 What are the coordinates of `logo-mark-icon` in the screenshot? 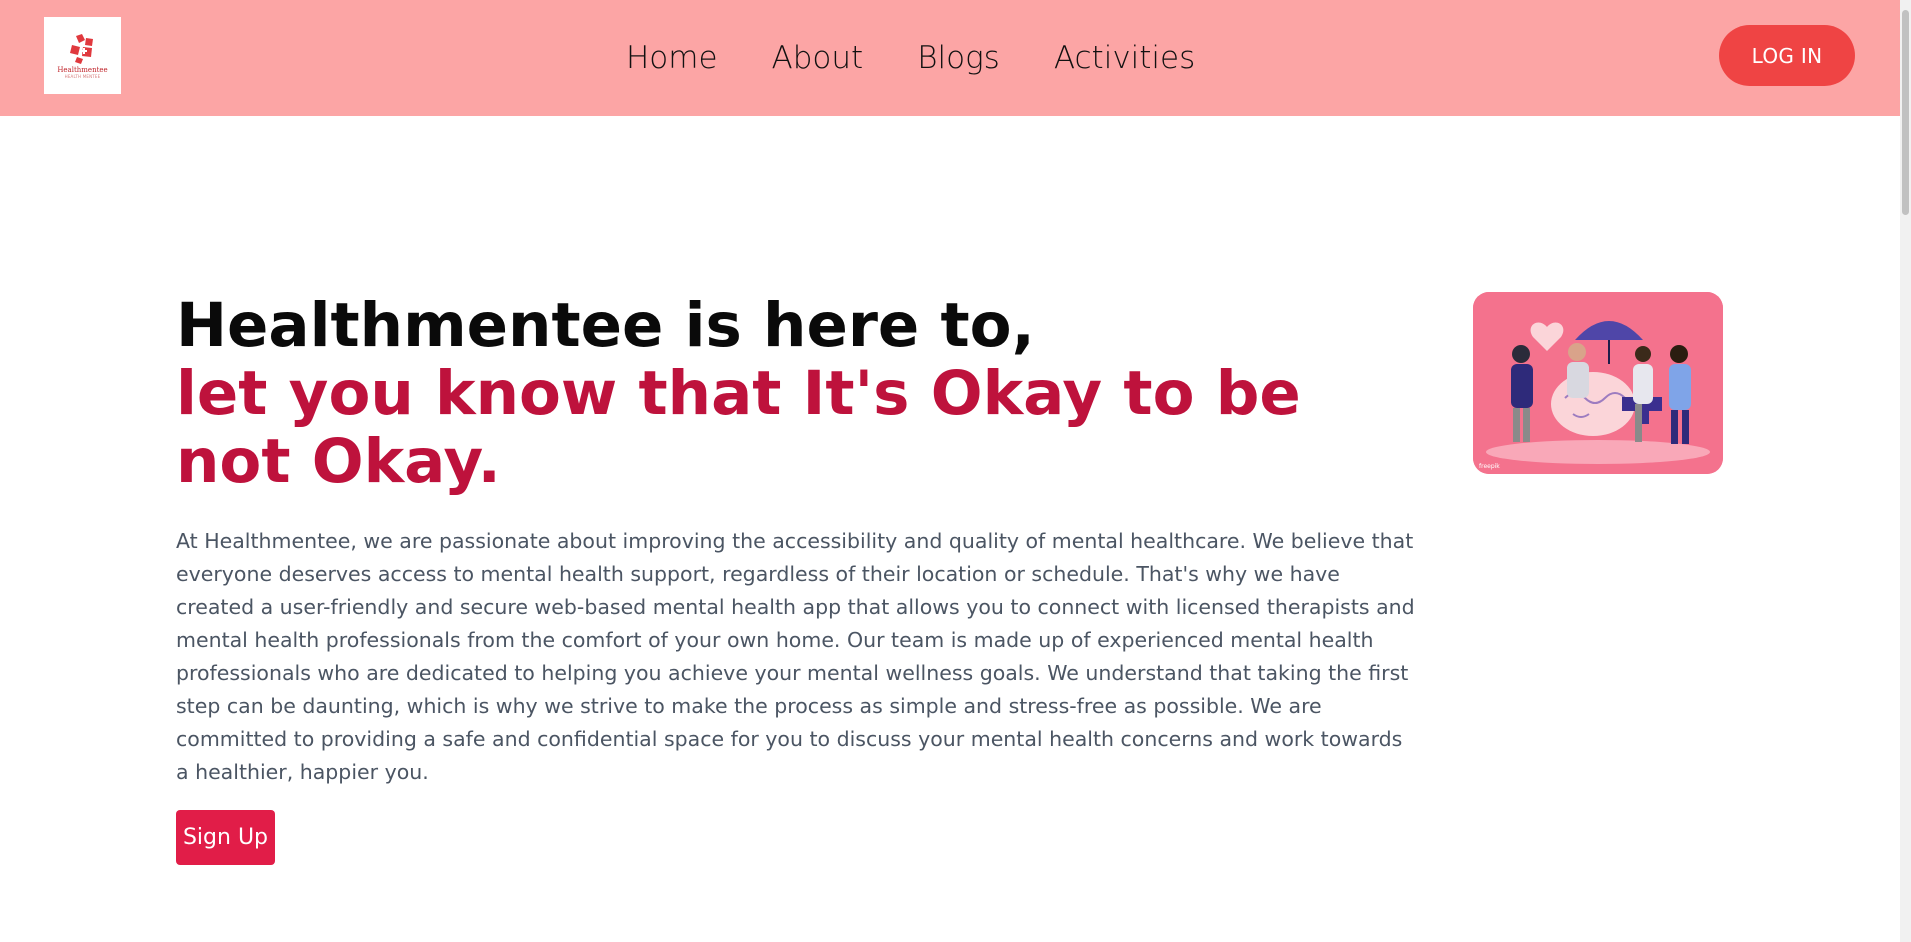 It's located at (81, 49).